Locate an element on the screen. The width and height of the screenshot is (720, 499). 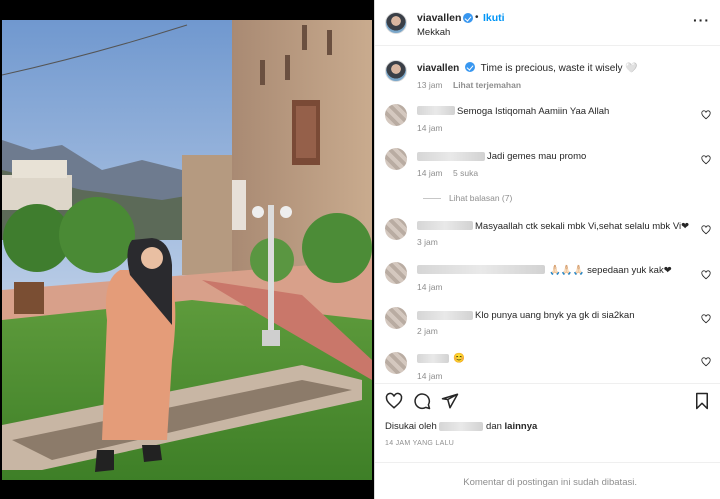
more-options-icon: ··· is located at coordinates (701, 20).